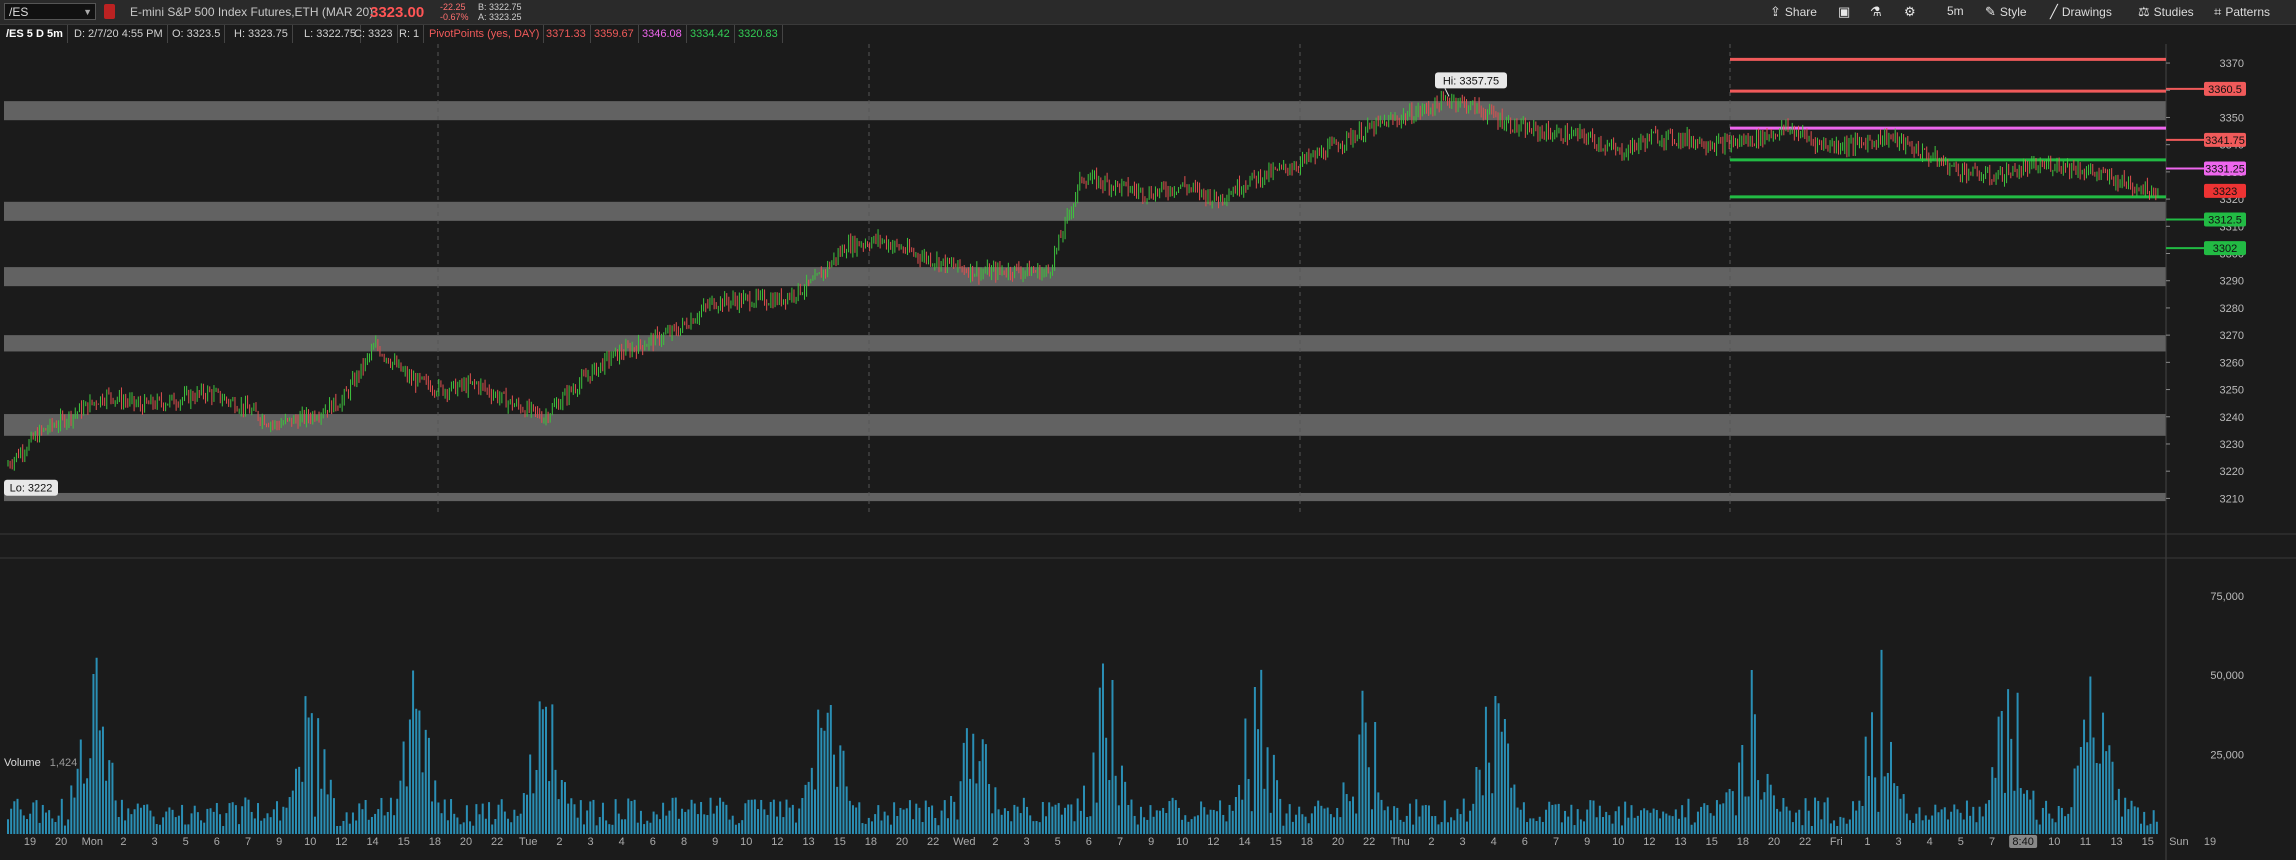  Describe the element at coordinates (1867, 842) in the screenshot. I see `time-tick-label: 1` at that location.